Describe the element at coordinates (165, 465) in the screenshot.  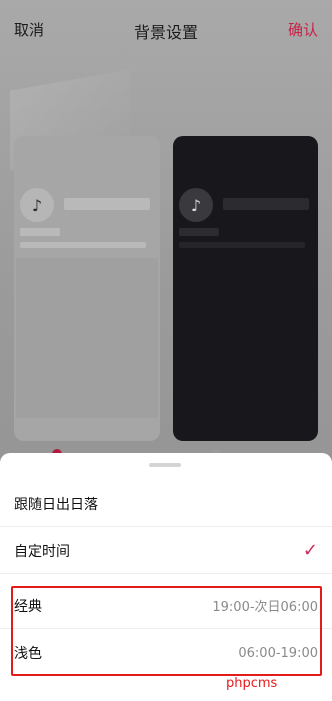
I see `sheet-handle` at that location.